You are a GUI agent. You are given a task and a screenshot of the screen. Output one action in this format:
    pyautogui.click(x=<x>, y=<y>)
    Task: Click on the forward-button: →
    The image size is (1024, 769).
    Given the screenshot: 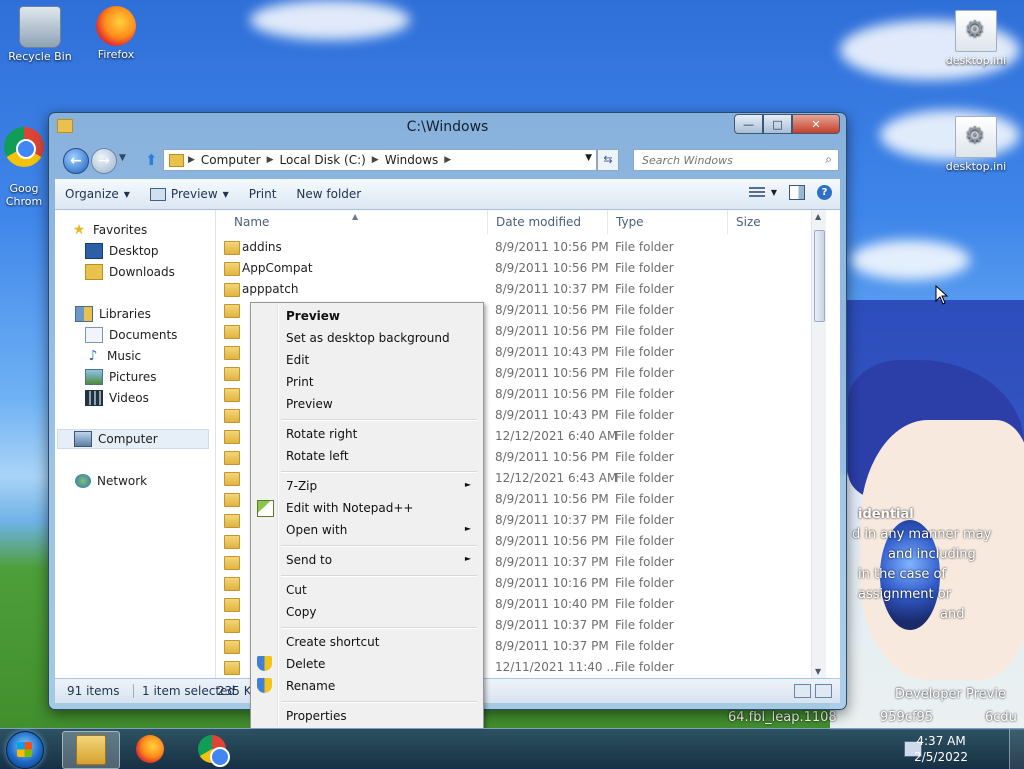 What is the action you would take?
    pyautogui.click(x=104, y=161)
    